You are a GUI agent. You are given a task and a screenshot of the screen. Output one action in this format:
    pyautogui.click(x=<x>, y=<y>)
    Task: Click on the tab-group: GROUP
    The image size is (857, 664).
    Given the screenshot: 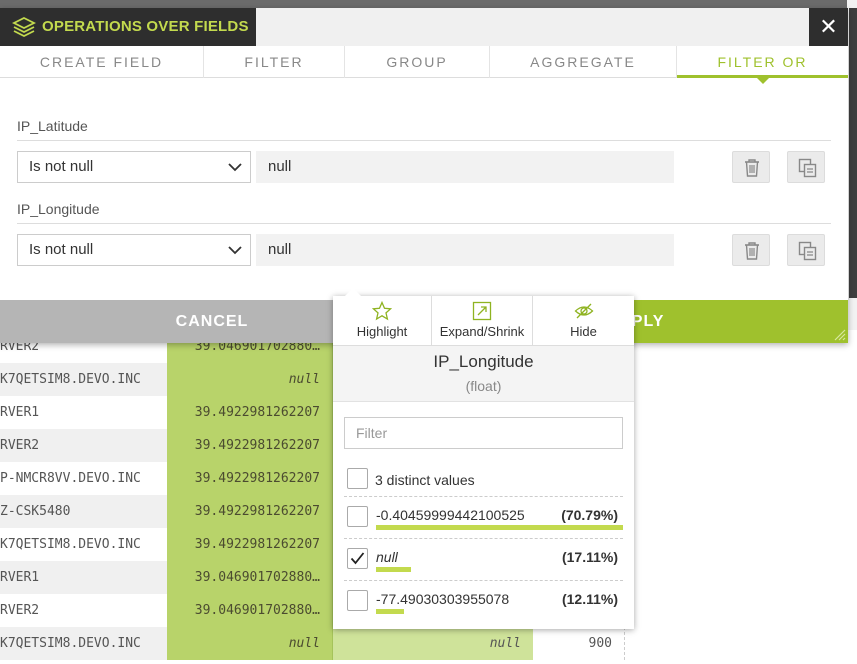 What is the action you would take?
    pyautogui.click(x=417, y=62)
    